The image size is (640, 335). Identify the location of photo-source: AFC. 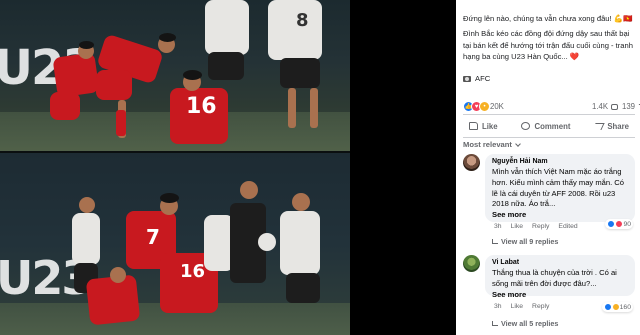
(476, 78).